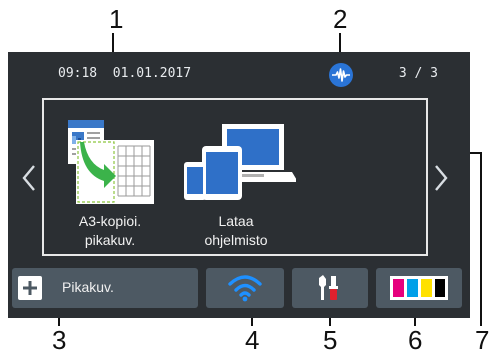 Image resolution: width=492 pixels, height=355 pixels. I want to click on devices-download-icon, so click(240, 162).